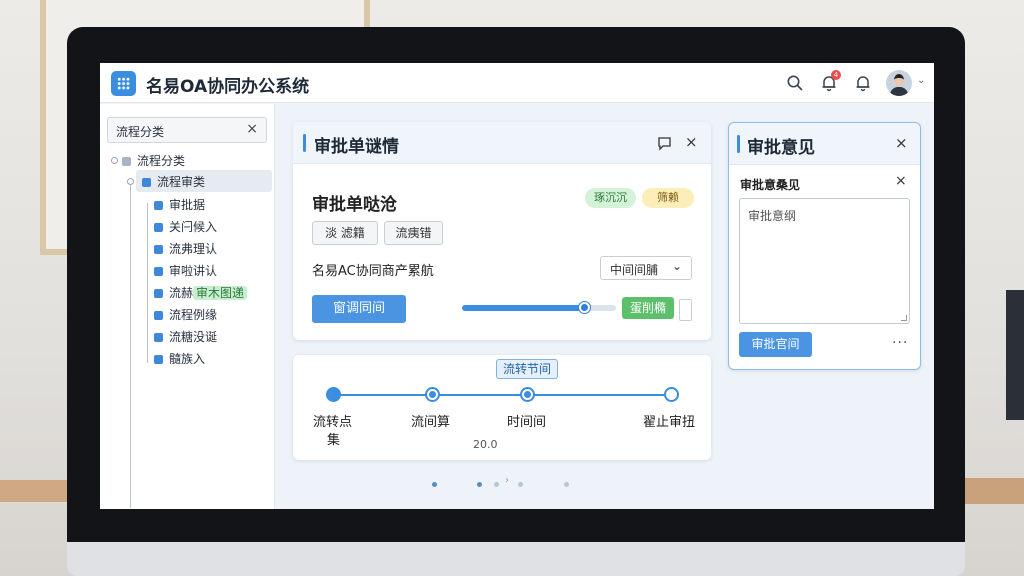  Describe the element at coordinates (669, 422) in the screenshot. I see `timeline-step-4-label: 翟止审扭` at that location.